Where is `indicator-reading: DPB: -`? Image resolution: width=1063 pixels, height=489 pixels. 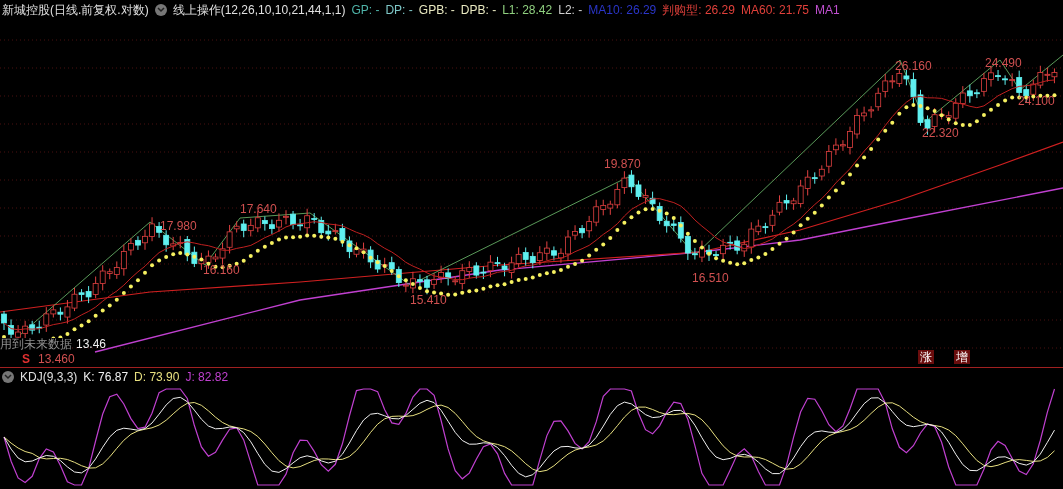
indicator-reading: DPB: - is located at coordinates (478, 10).